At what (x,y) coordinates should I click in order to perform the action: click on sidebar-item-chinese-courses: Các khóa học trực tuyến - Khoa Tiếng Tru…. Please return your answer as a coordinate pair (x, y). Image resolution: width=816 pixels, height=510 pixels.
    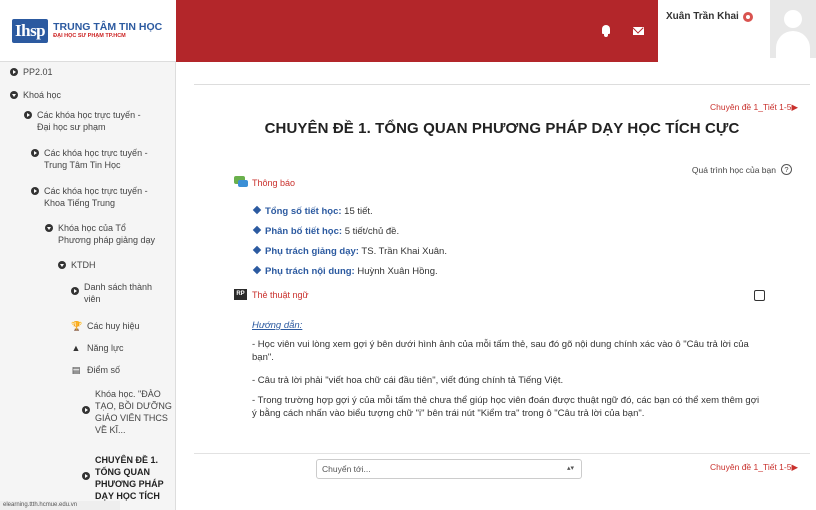
    Looking at the image, I should click on (91, 197).